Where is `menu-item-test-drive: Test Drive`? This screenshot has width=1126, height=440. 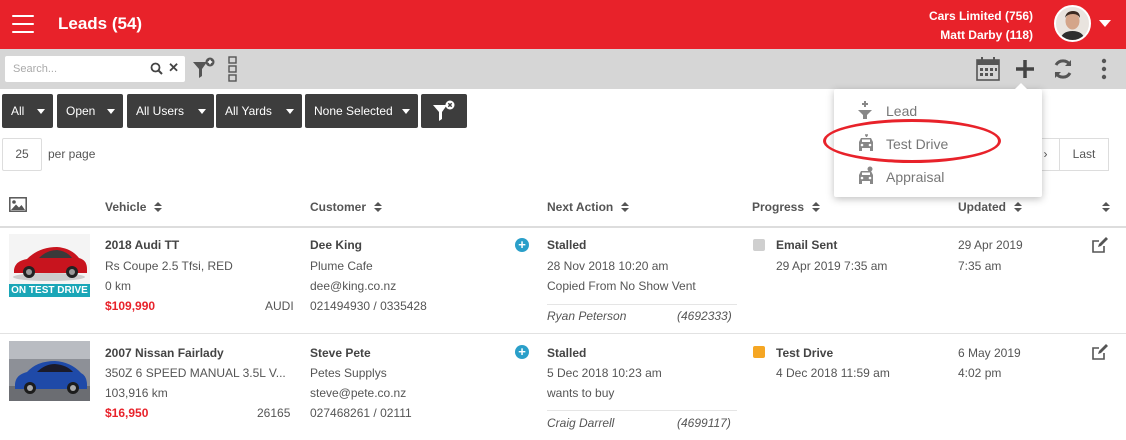
menu-item-test-drive: Test Drive is located at coordinates (938, 143).